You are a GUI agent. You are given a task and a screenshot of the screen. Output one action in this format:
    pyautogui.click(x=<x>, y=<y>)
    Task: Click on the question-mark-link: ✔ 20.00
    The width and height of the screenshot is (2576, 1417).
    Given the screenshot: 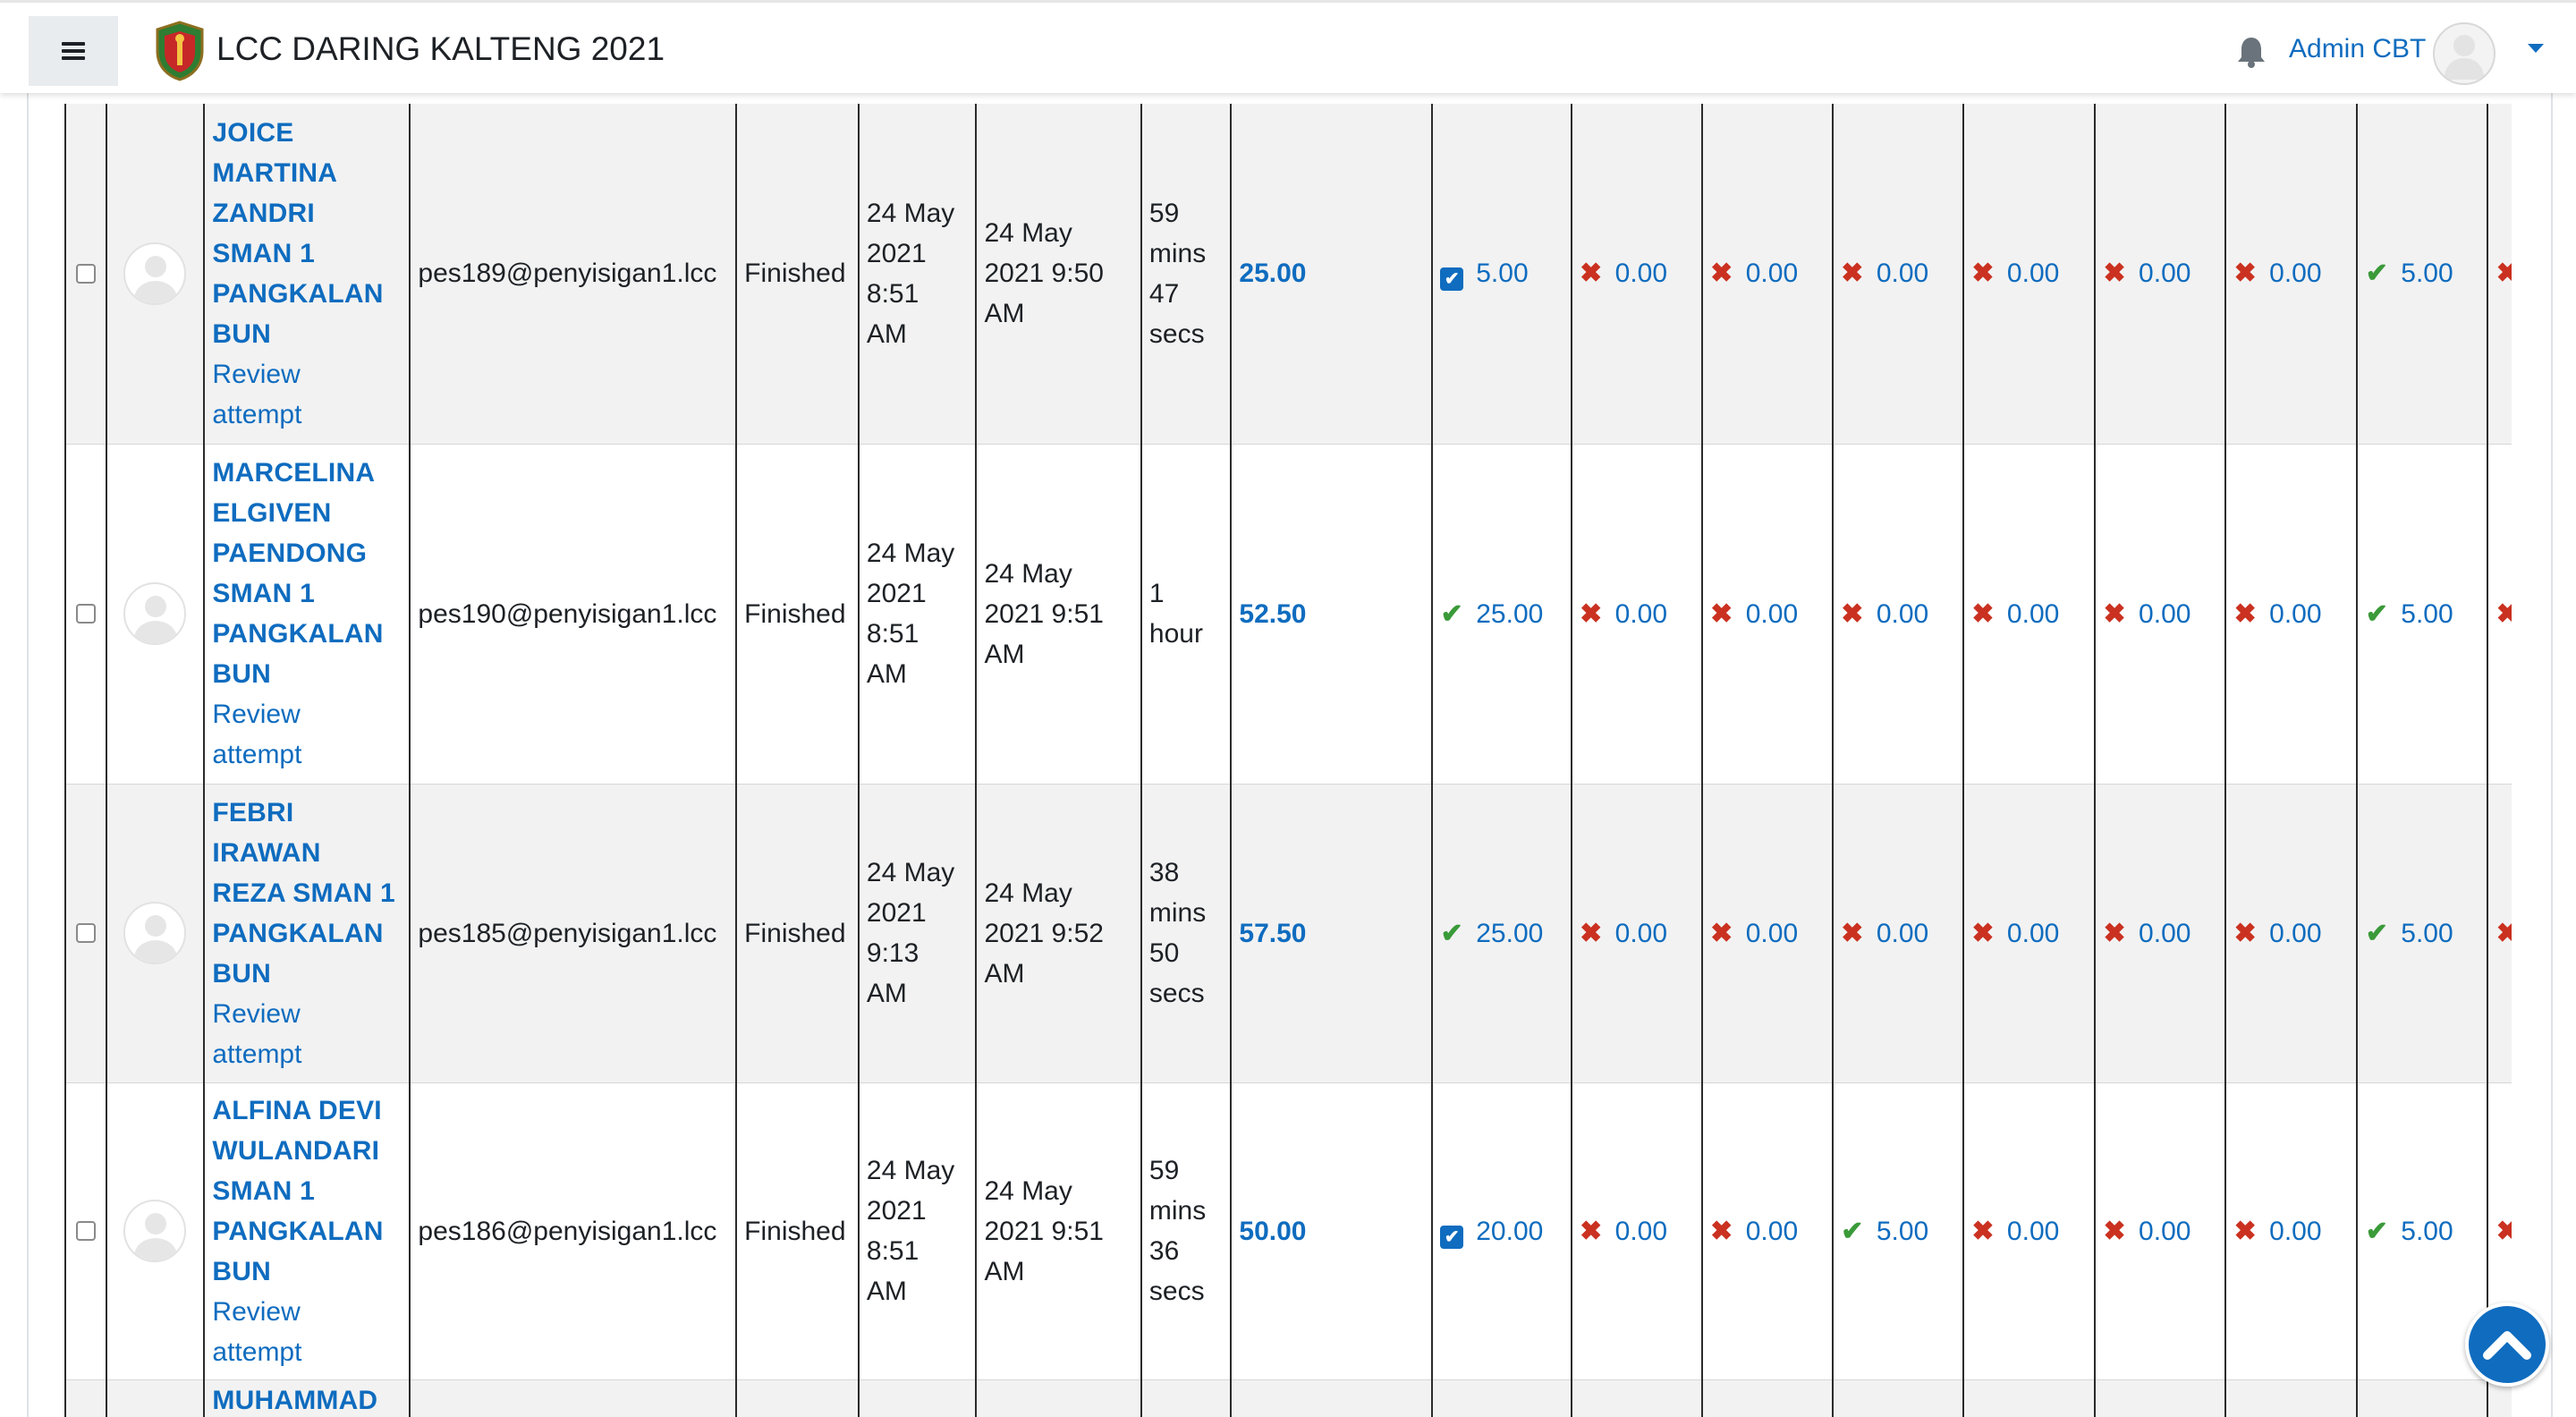 What is the action you would take?
    pyautogui.click(x=1491, y=1233)
    